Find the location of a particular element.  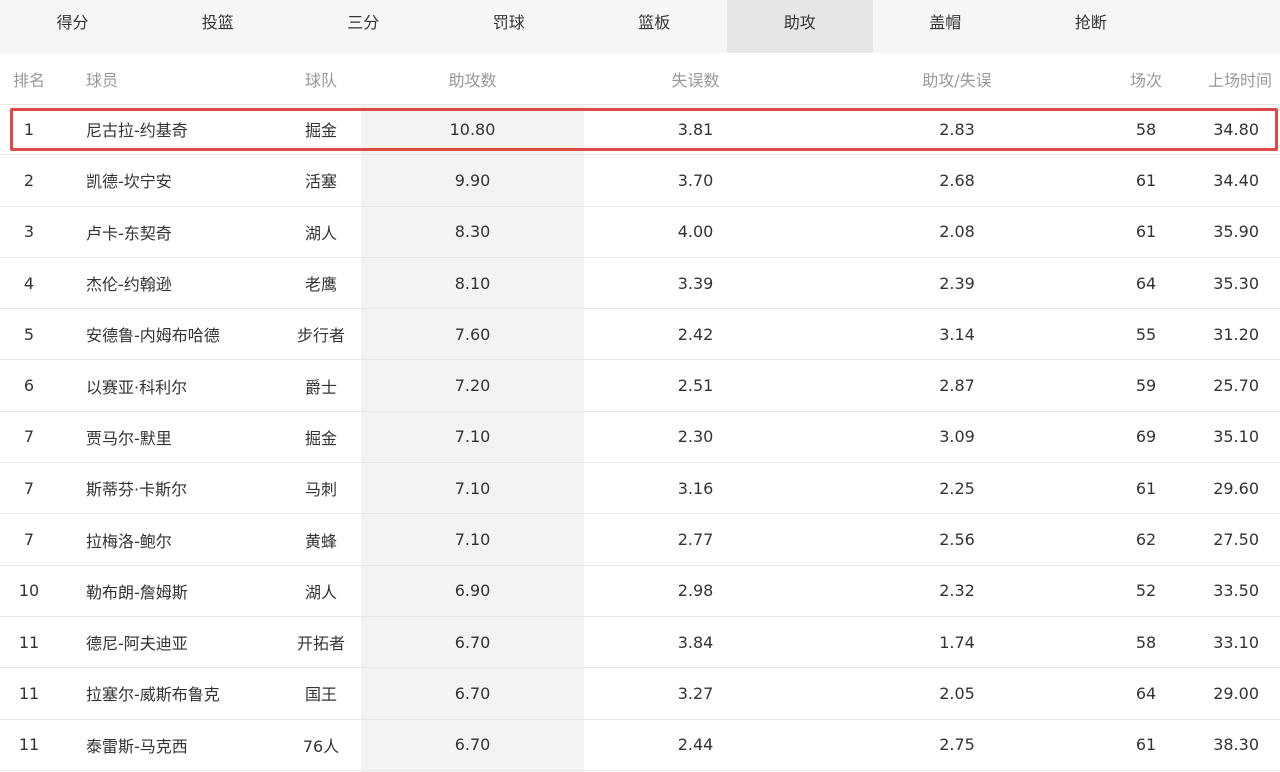

turnovers-value: 4.00 is located at coordinates (695, 232).